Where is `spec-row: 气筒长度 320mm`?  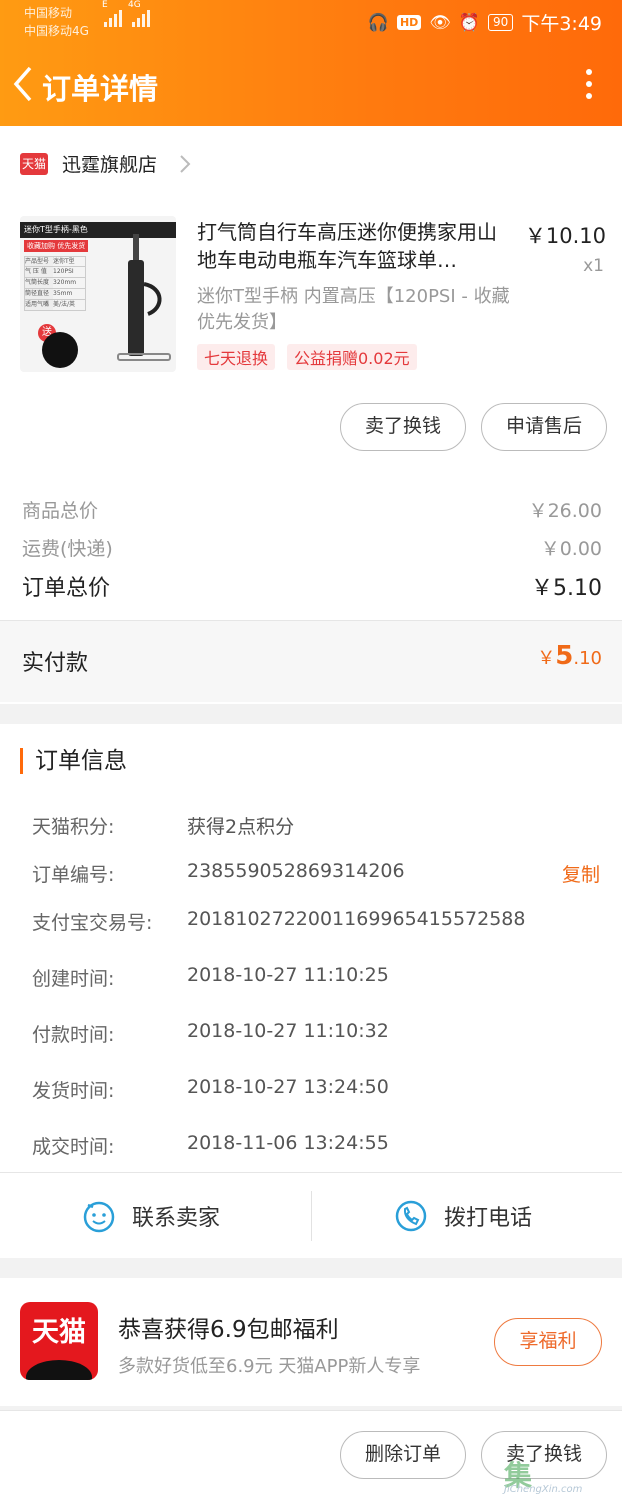
spec-row: 气筒长度 320mm is located at coordinates (55, 283).